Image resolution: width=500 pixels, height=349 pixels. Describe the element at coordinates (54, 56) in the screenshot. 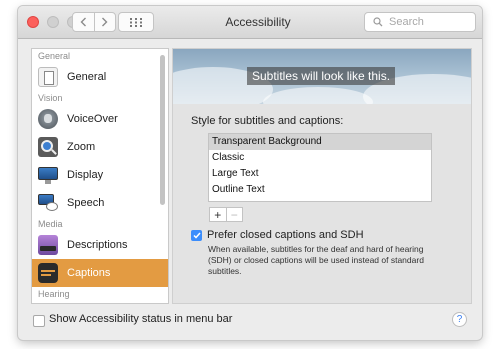

I see `sidebar-category-general: General` at that location.